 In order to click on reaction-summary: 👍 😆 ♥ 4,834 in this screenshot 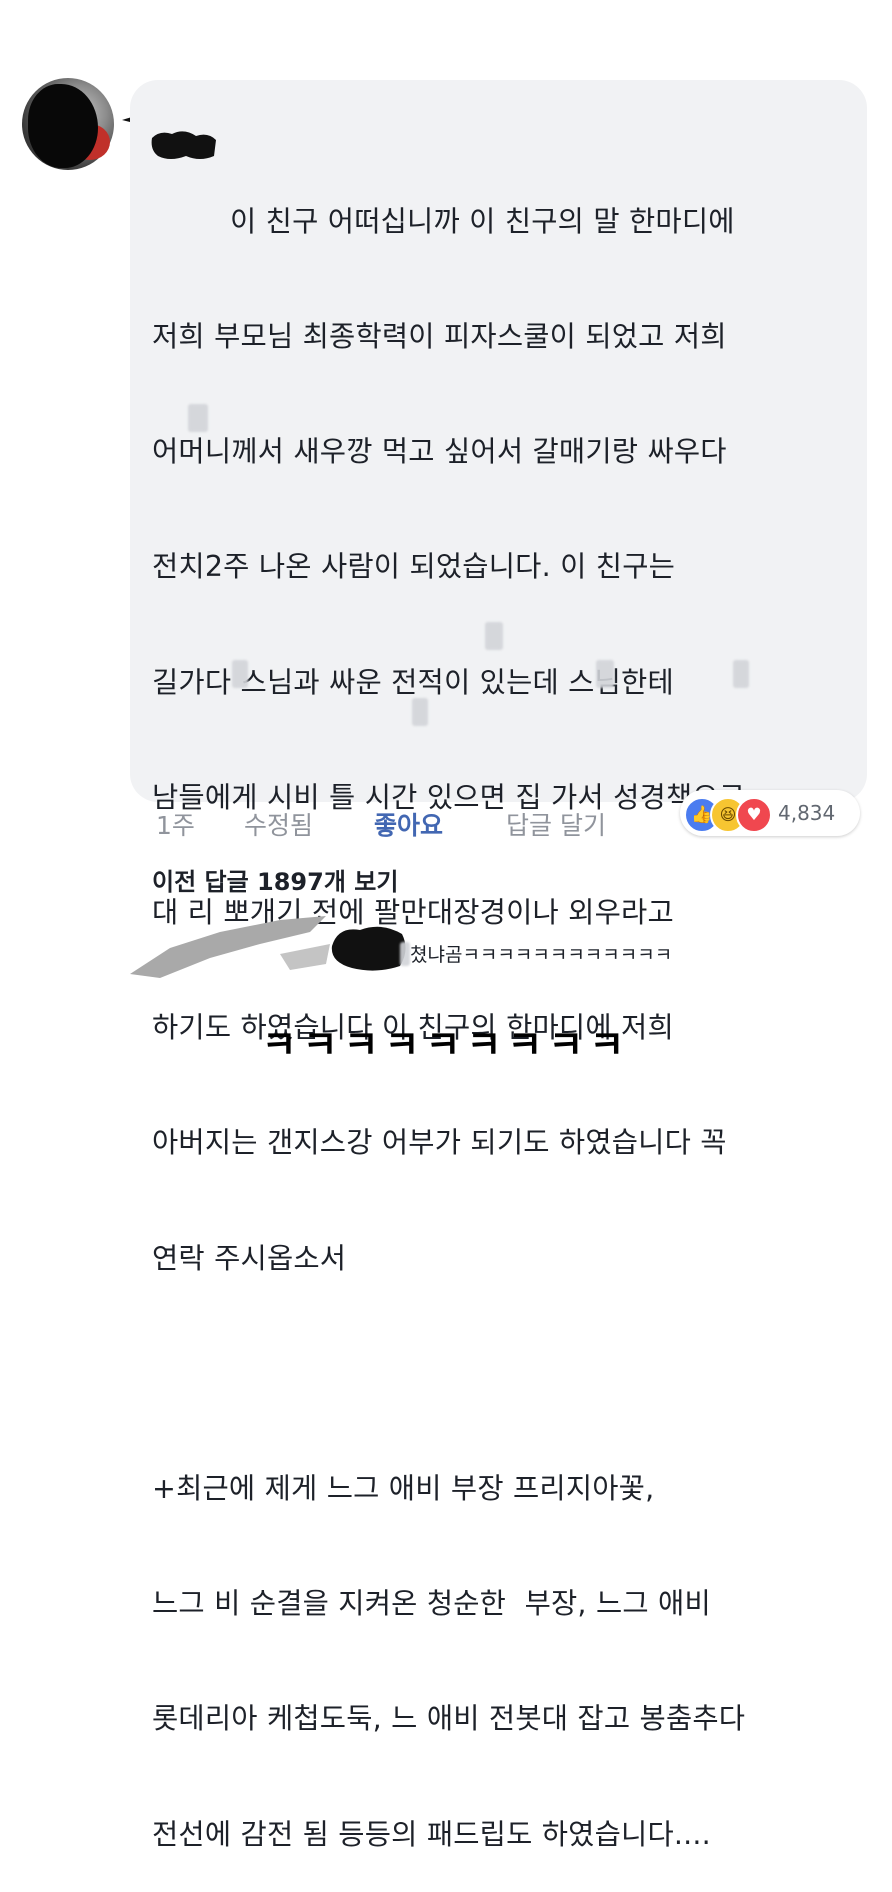, I will do `click(770, 813)`.